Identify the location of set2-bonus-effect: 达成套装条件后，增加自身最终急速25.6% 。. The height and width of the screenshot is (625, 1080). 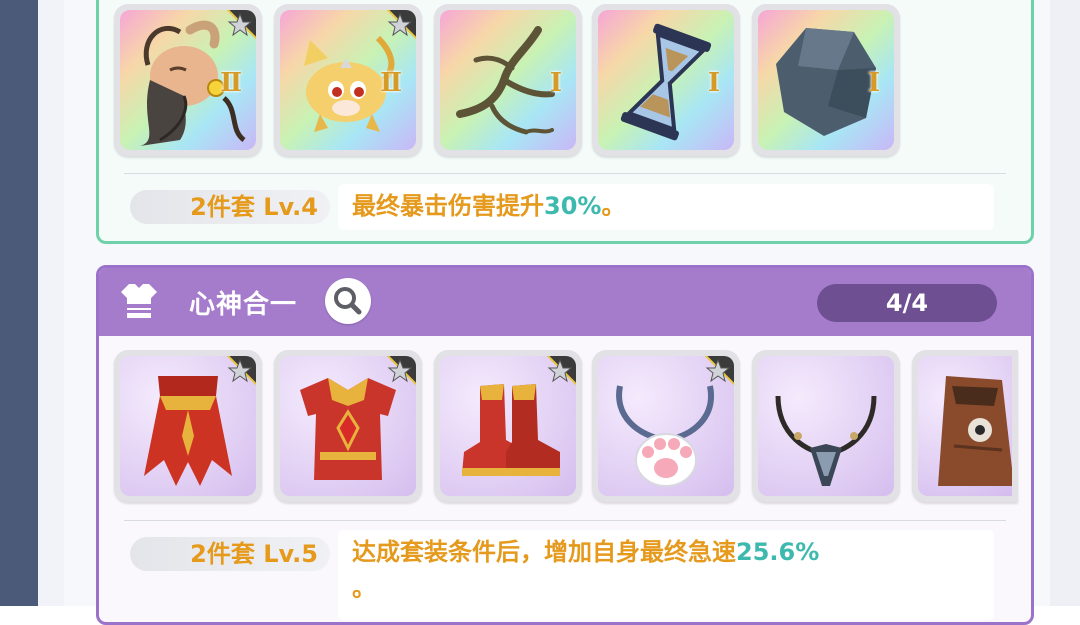
(666, 575).